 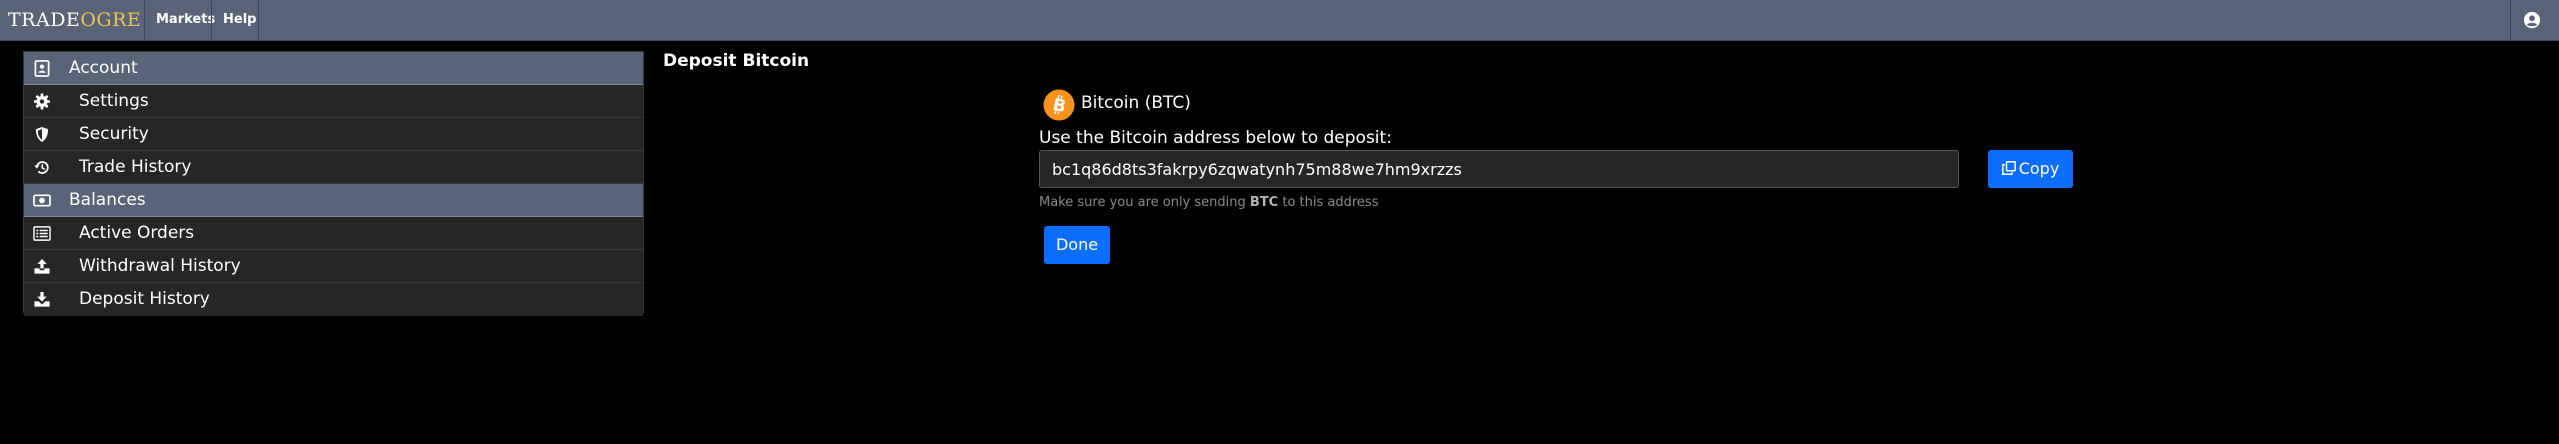 What do you see at coordinates (333, 266) in the screenshot?
I see `sidebar-item-withdrawal-history: Withdrawal History` at bounding box center [333, 266].